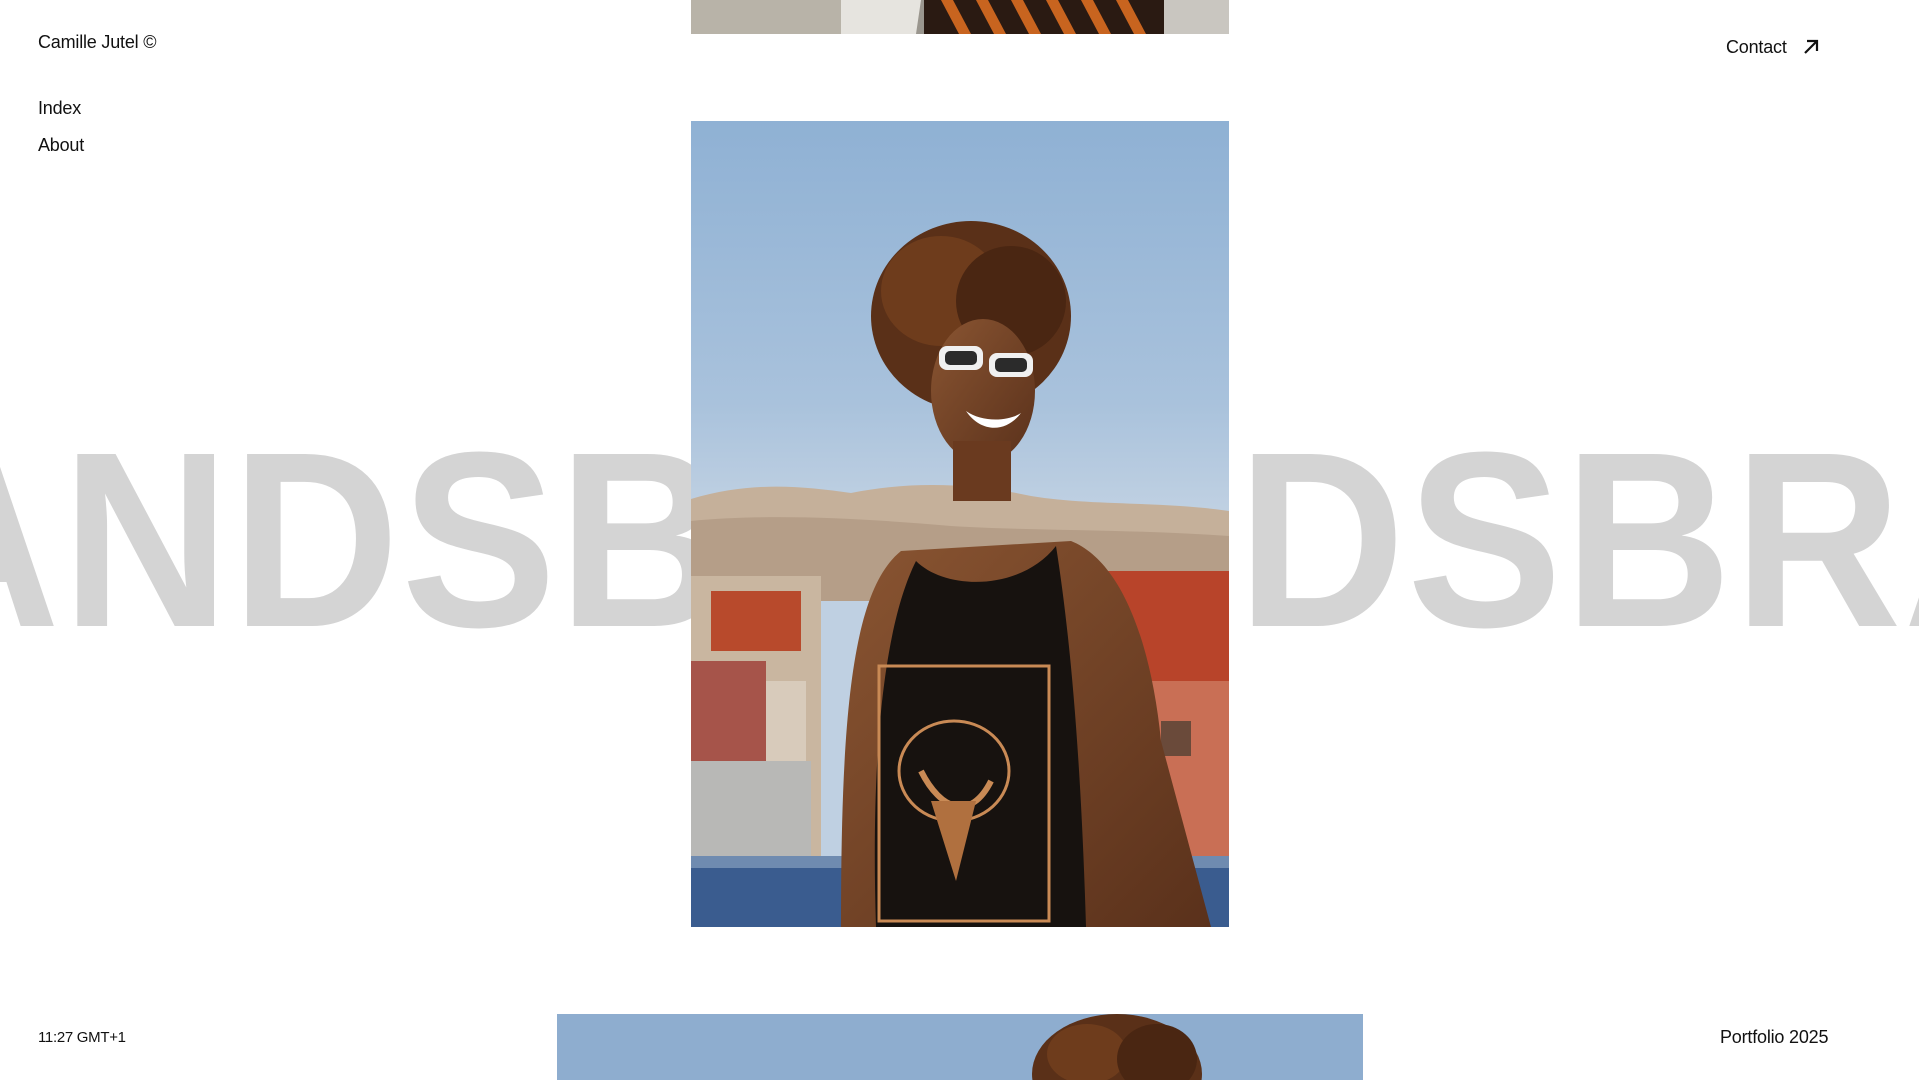 The image size is (1919, 1080). I want to click on project-image-next-graphic, so click(960, 1047).